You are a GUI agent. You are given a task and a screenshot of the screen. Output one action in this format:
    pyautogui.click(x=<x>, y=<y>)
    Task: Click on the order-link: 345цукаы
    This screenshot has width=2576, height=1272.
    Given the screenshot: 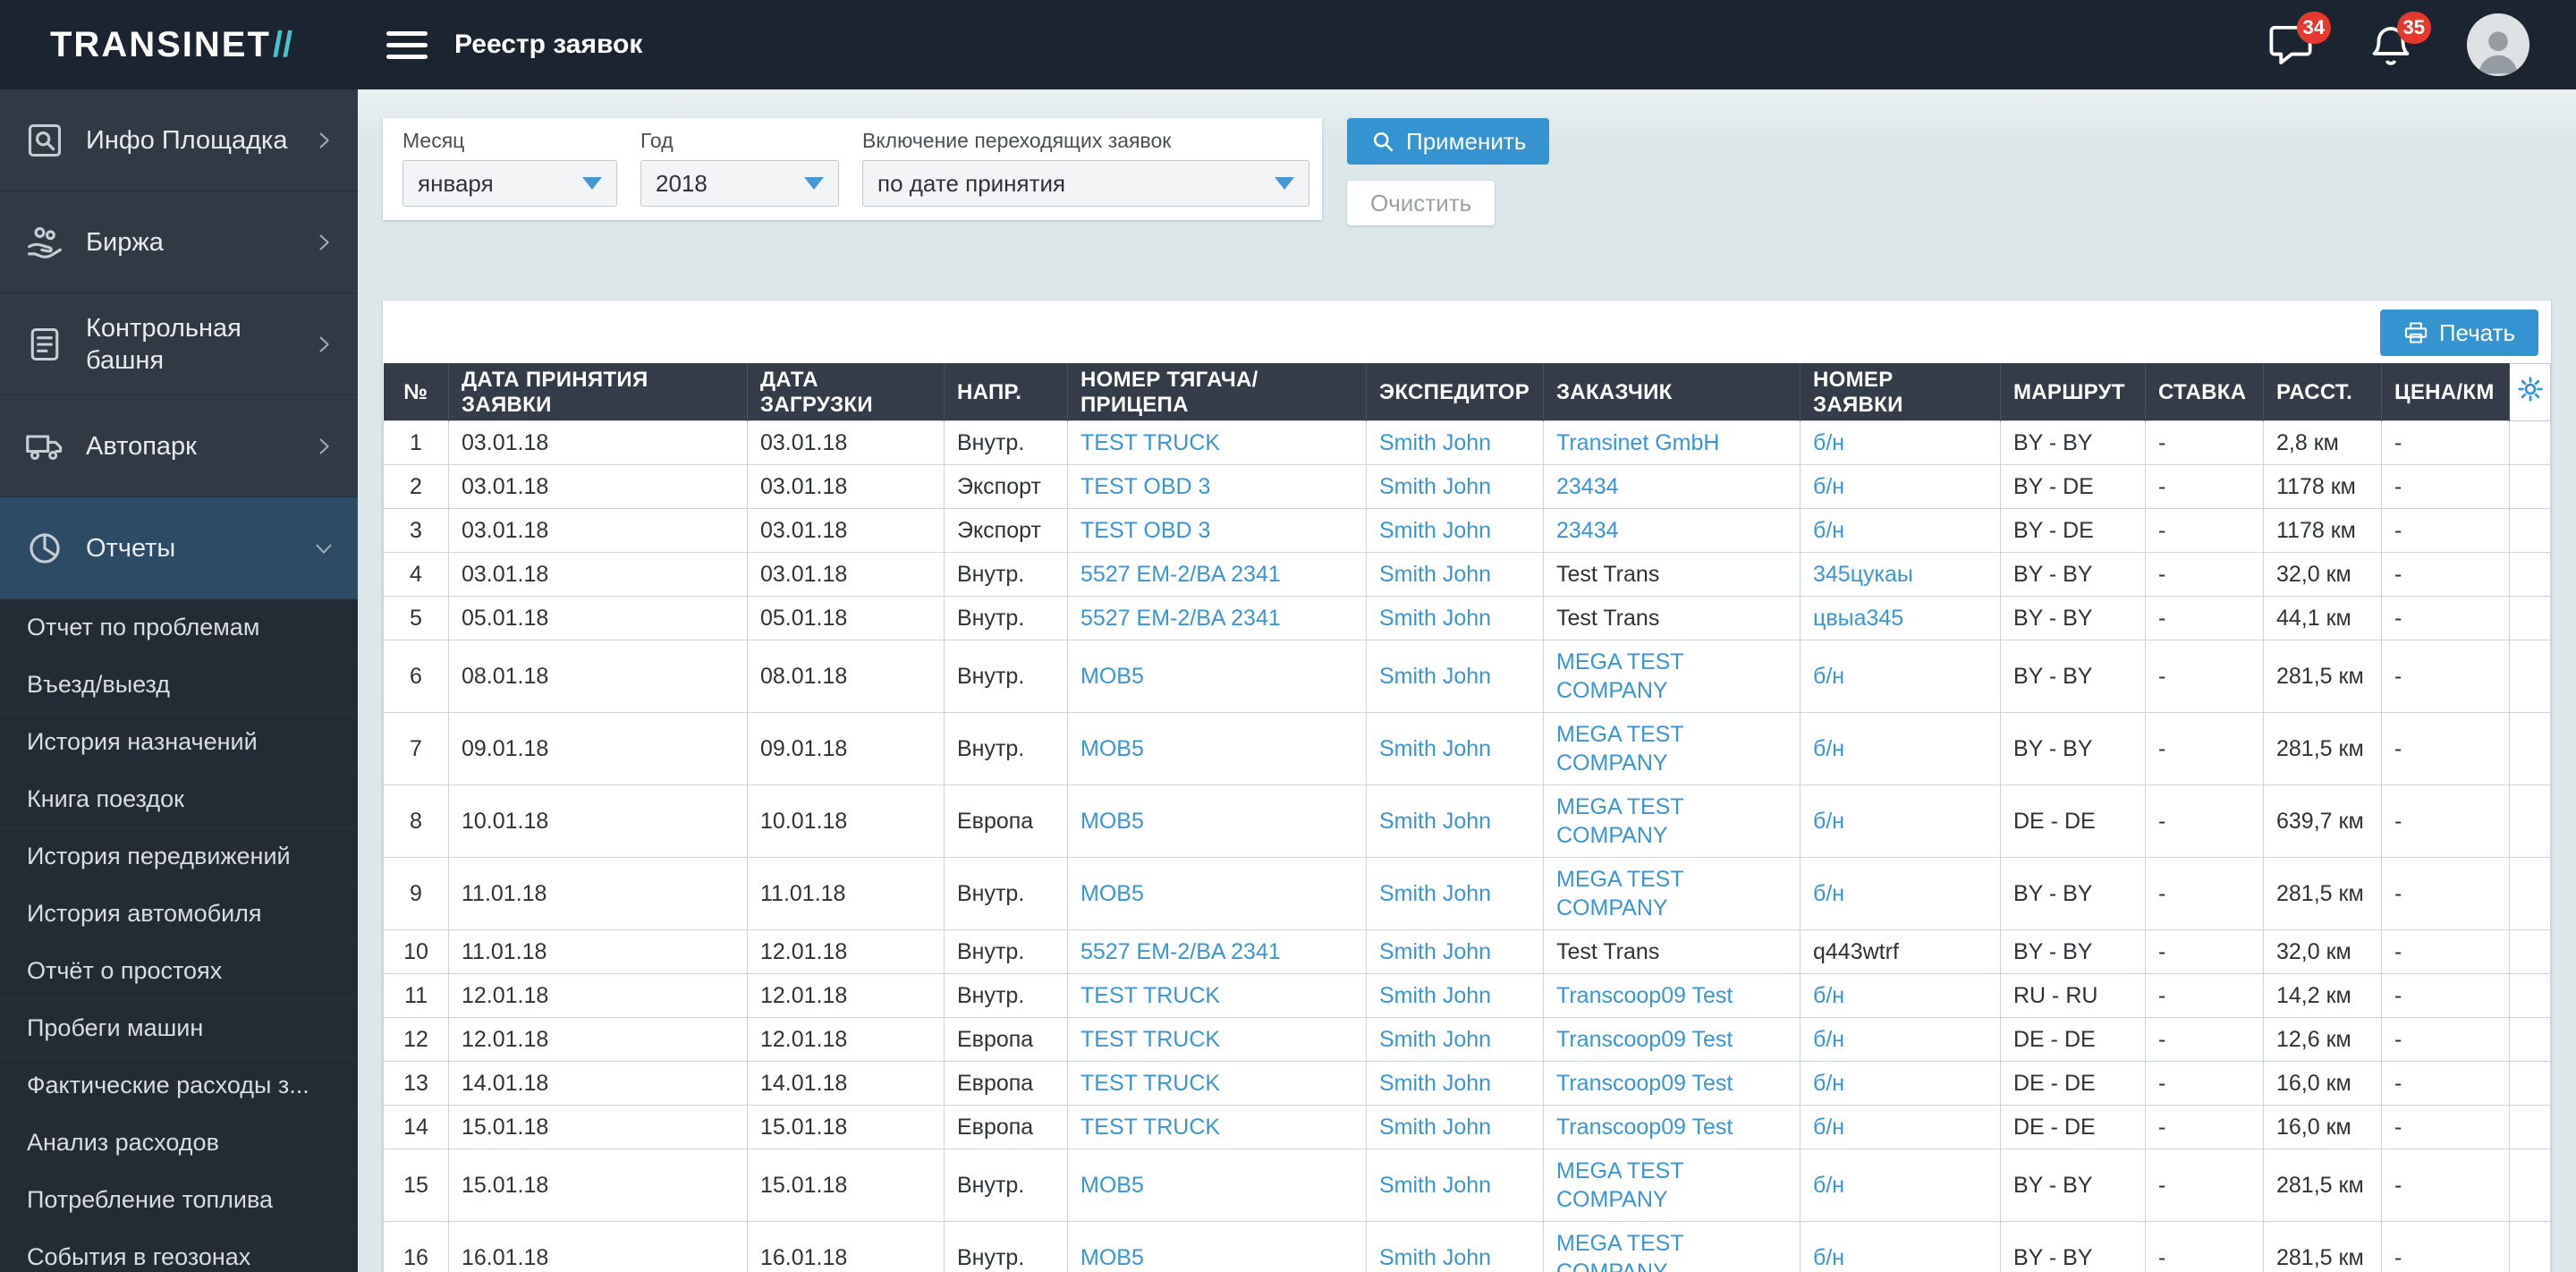 What is the action you would take?
    pyautogui.click(x=1863, y=574)
    